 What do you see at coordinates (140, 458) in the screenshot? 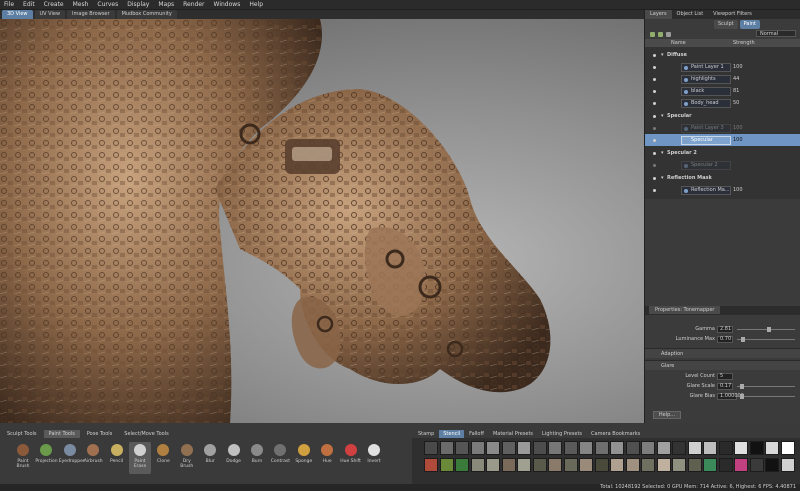
I see `paint-erase-tool: Paint Erase` at bounding box center [140, 458].